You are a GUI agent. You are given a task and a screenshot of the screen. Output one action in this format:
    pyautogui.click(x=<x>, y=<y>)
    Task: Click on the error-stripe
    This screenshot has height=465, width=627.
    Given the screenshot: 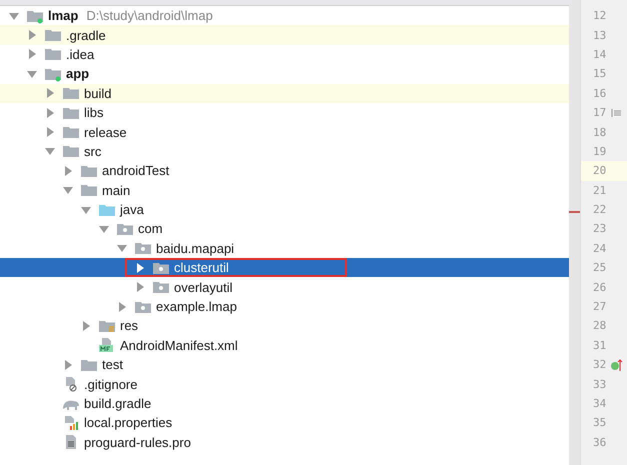 What is the action you would take?
    pyautogui.click(x=574, y=212)
    